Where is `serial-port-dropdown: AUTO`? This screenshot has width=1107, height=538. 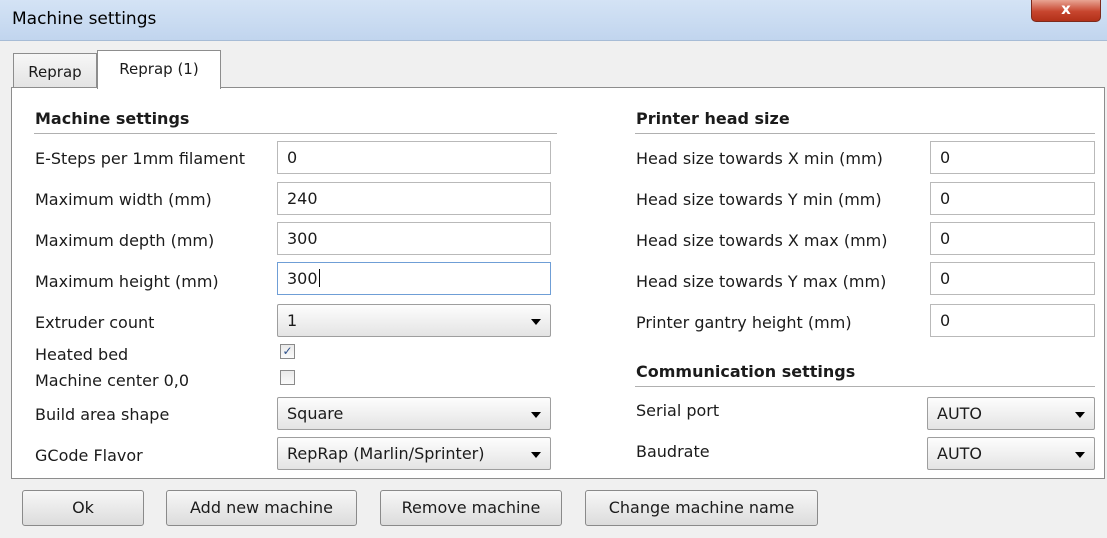 serial-port-dropdown: AUTO is located at coordinates (1011, 413).